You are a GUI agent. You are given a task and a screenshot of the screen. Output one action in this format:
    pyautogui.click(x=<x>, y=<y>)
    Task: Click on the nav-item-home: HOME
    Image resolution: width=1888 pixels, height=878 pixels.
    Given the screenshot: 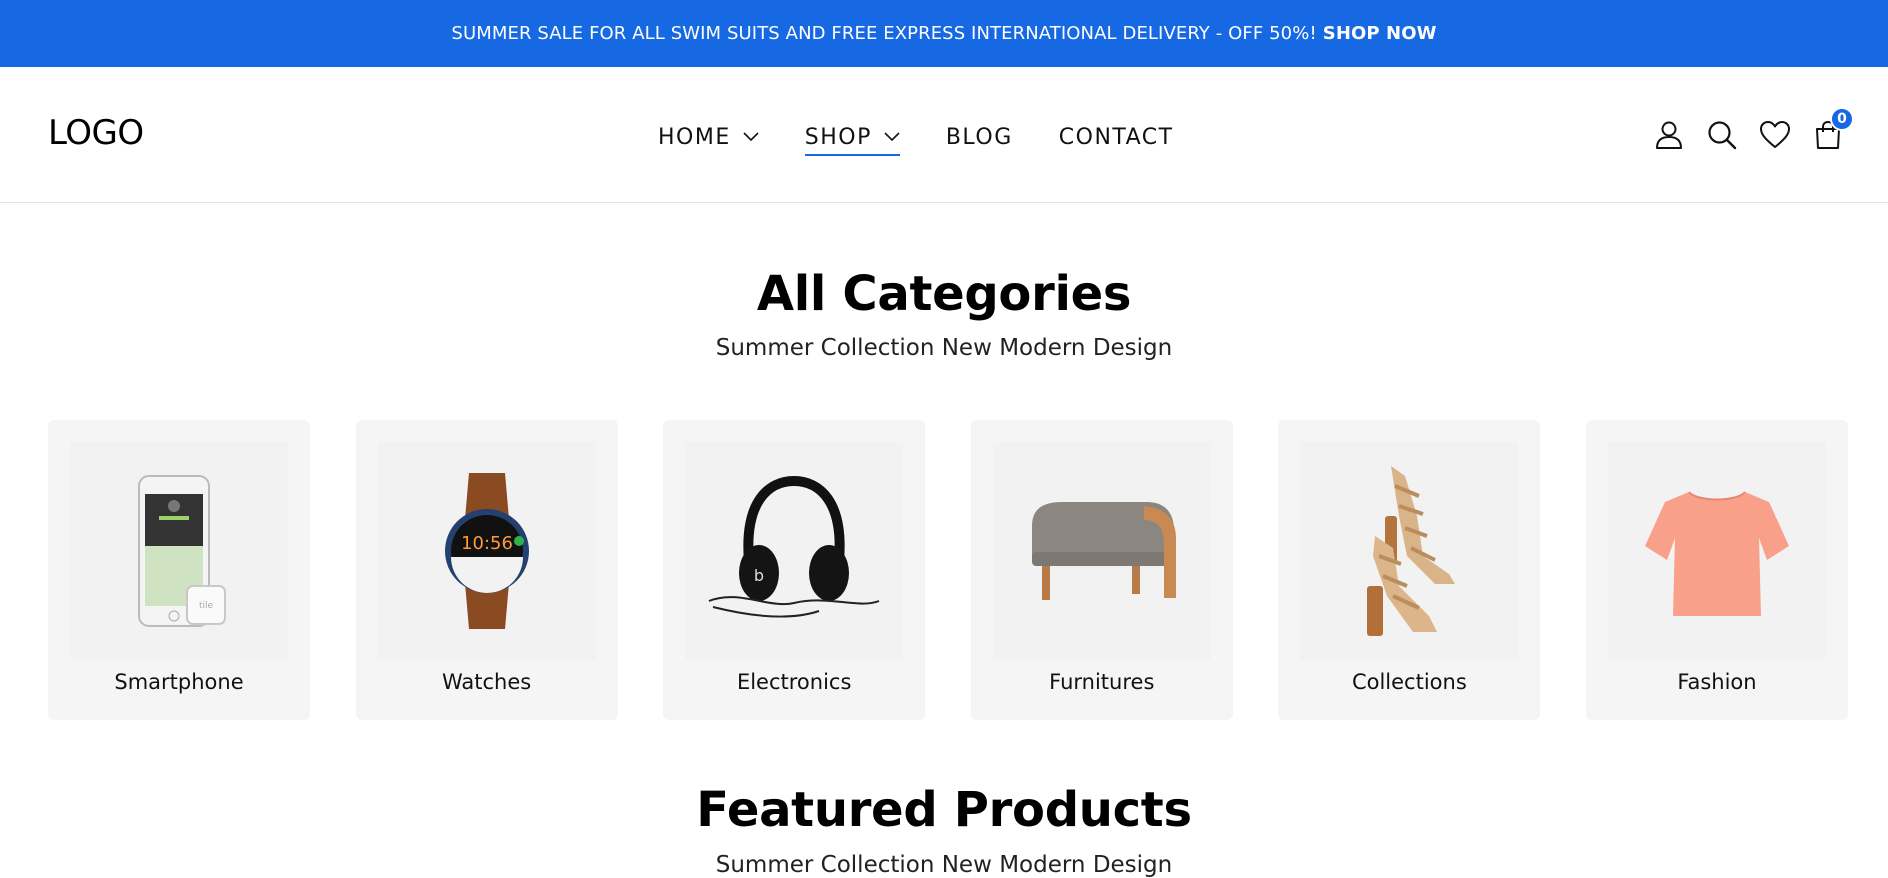 What is the action you would take?
    pyautogui.click(x=708, y=137)
    